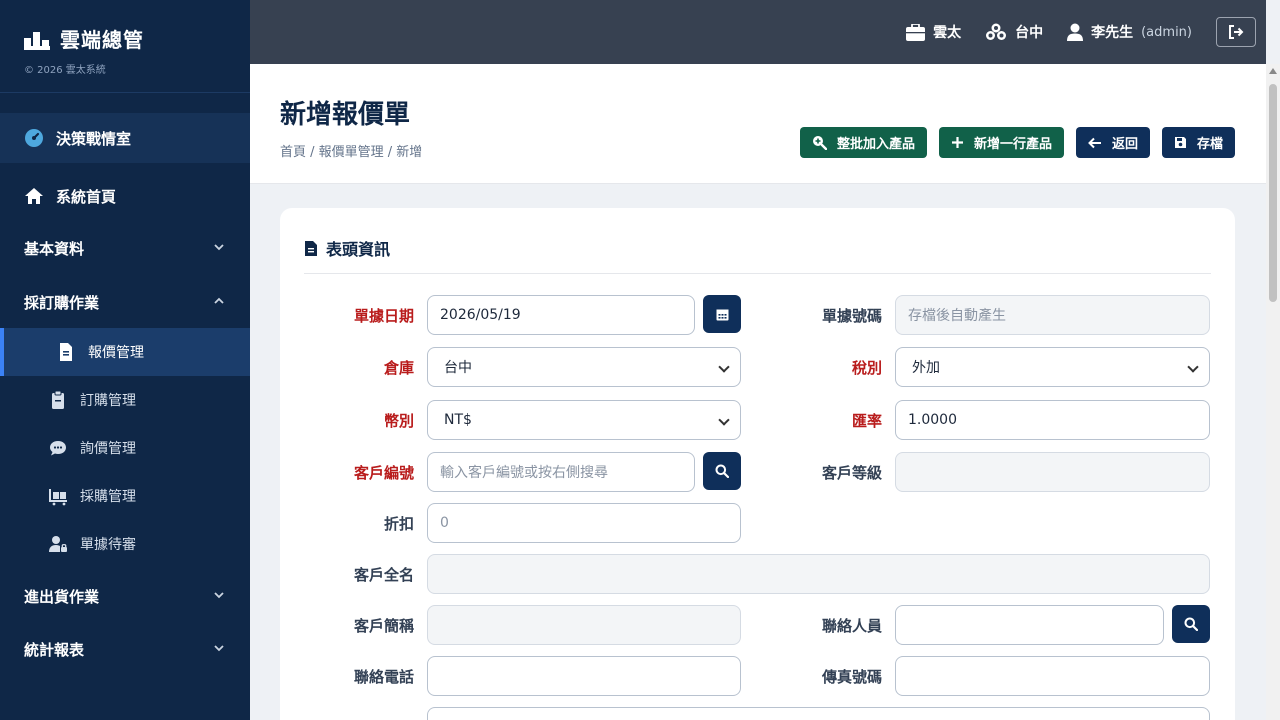 This screenshot has height=720, width=1280. I want to click on section-title-label: 表頭資訊, so click(358, 249).